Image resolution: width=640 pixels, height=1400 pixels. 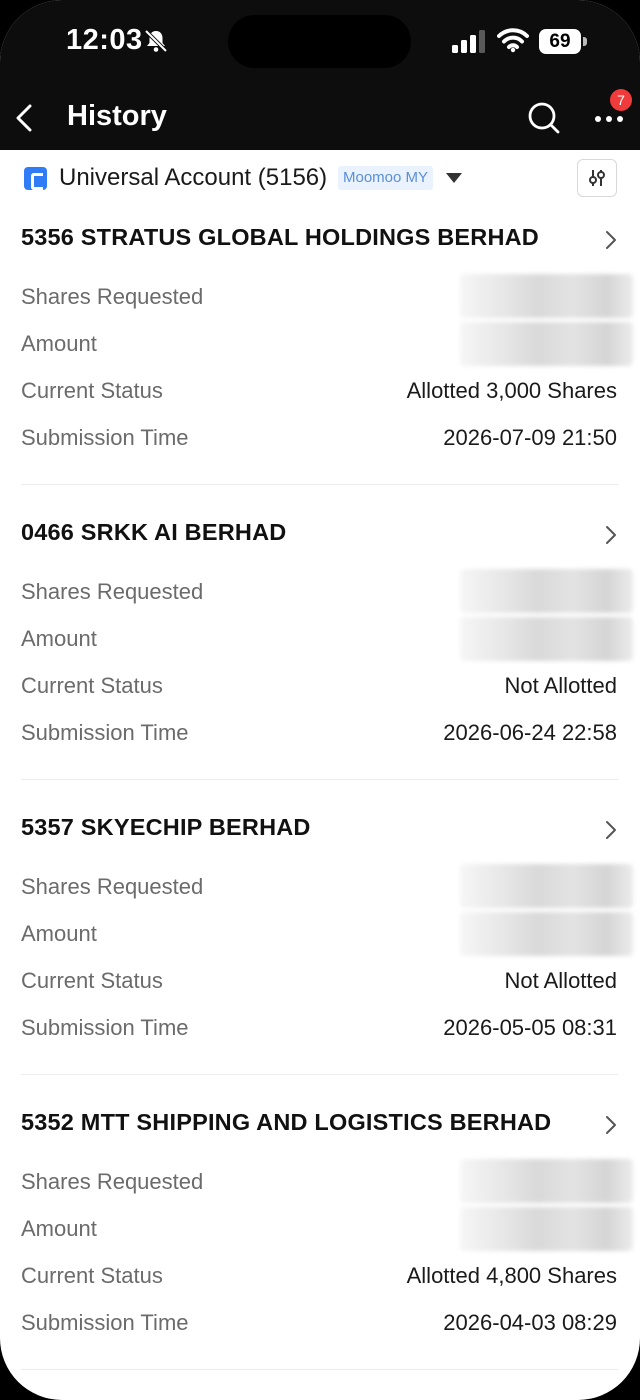 What do you see at coordinates (320, 742) in the screenshot?
I see `submission-time-row: Submission Time 2026-06-24 22:58` at bounding box center [320, 742].